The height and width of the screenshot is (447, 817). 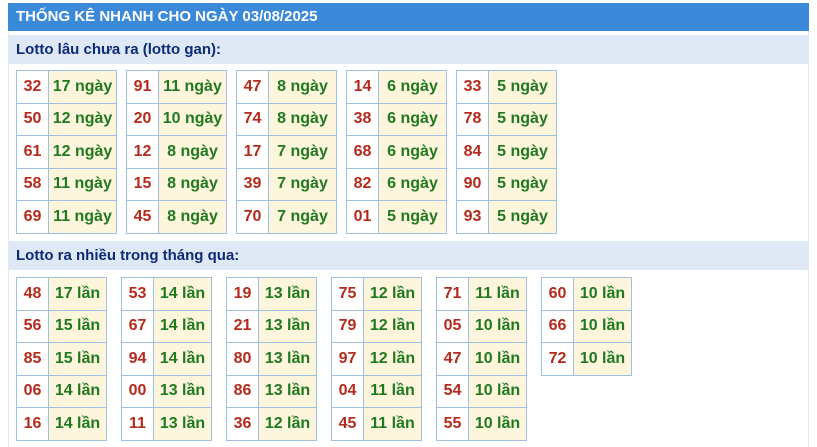 I want to click on page-header: THỐNG KÊ NHANH CHO NGÀY 03/08/2025, so click(x=408, y=17).